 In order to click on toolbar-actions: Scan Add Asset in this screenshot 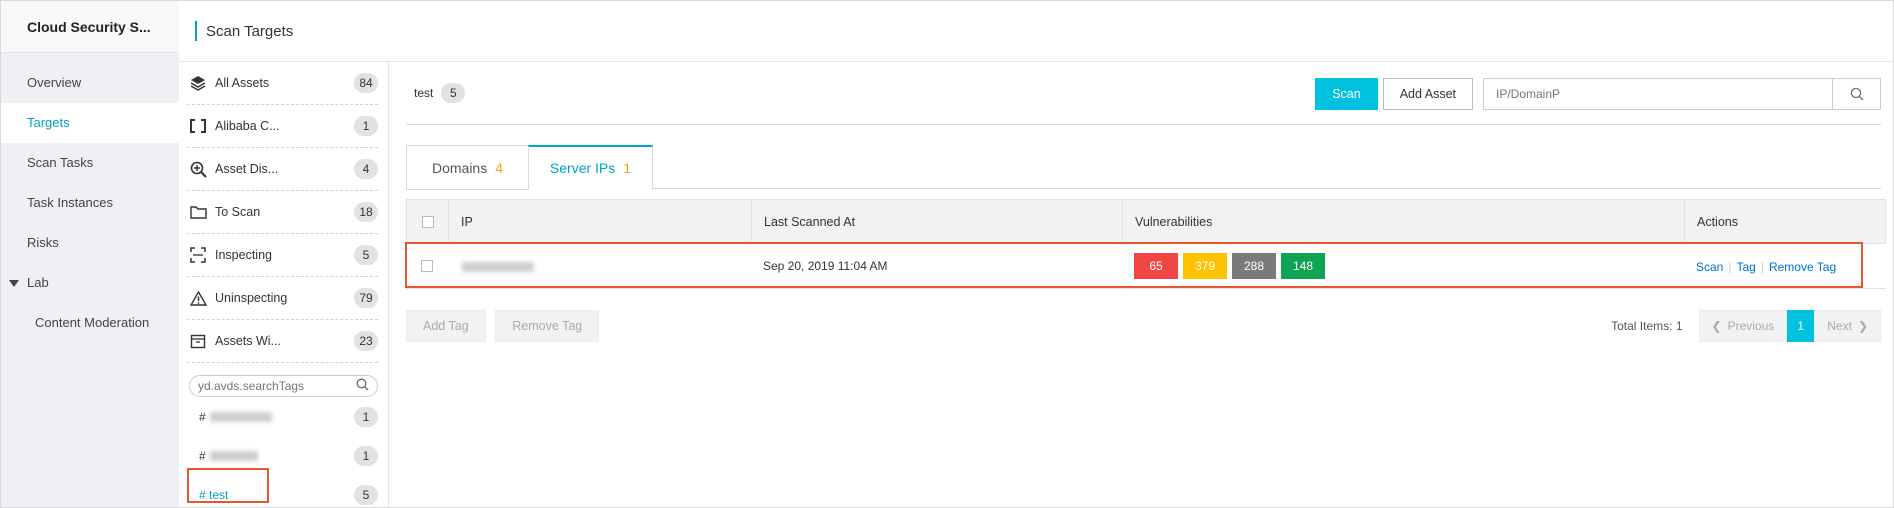, I will do `click(1598, 94)`.